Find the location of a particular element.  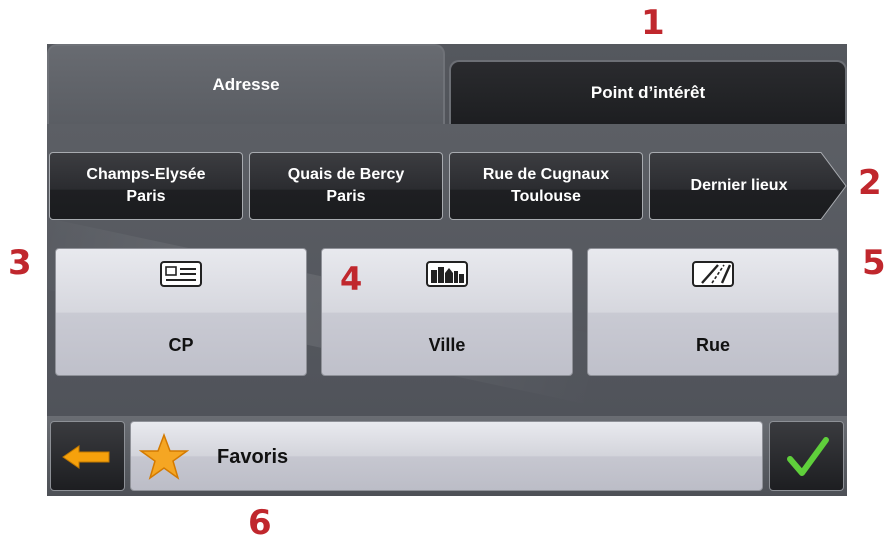

road-icon is located at coordinates (713, 274).